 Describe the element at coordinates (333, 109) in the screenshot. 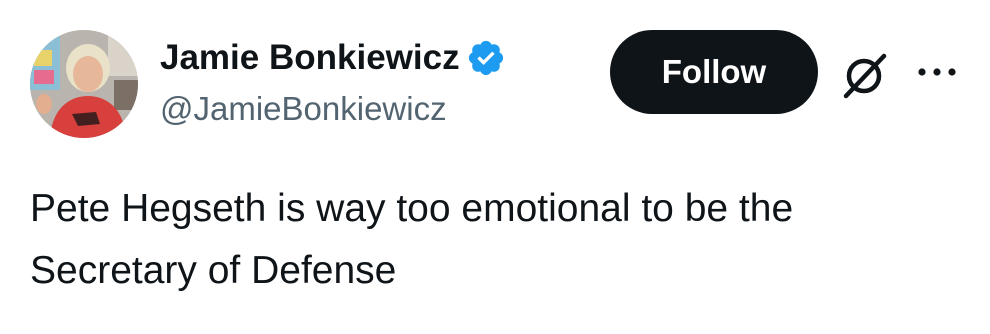

I see `user-handle: @JamieBonkiewicz` at that location.